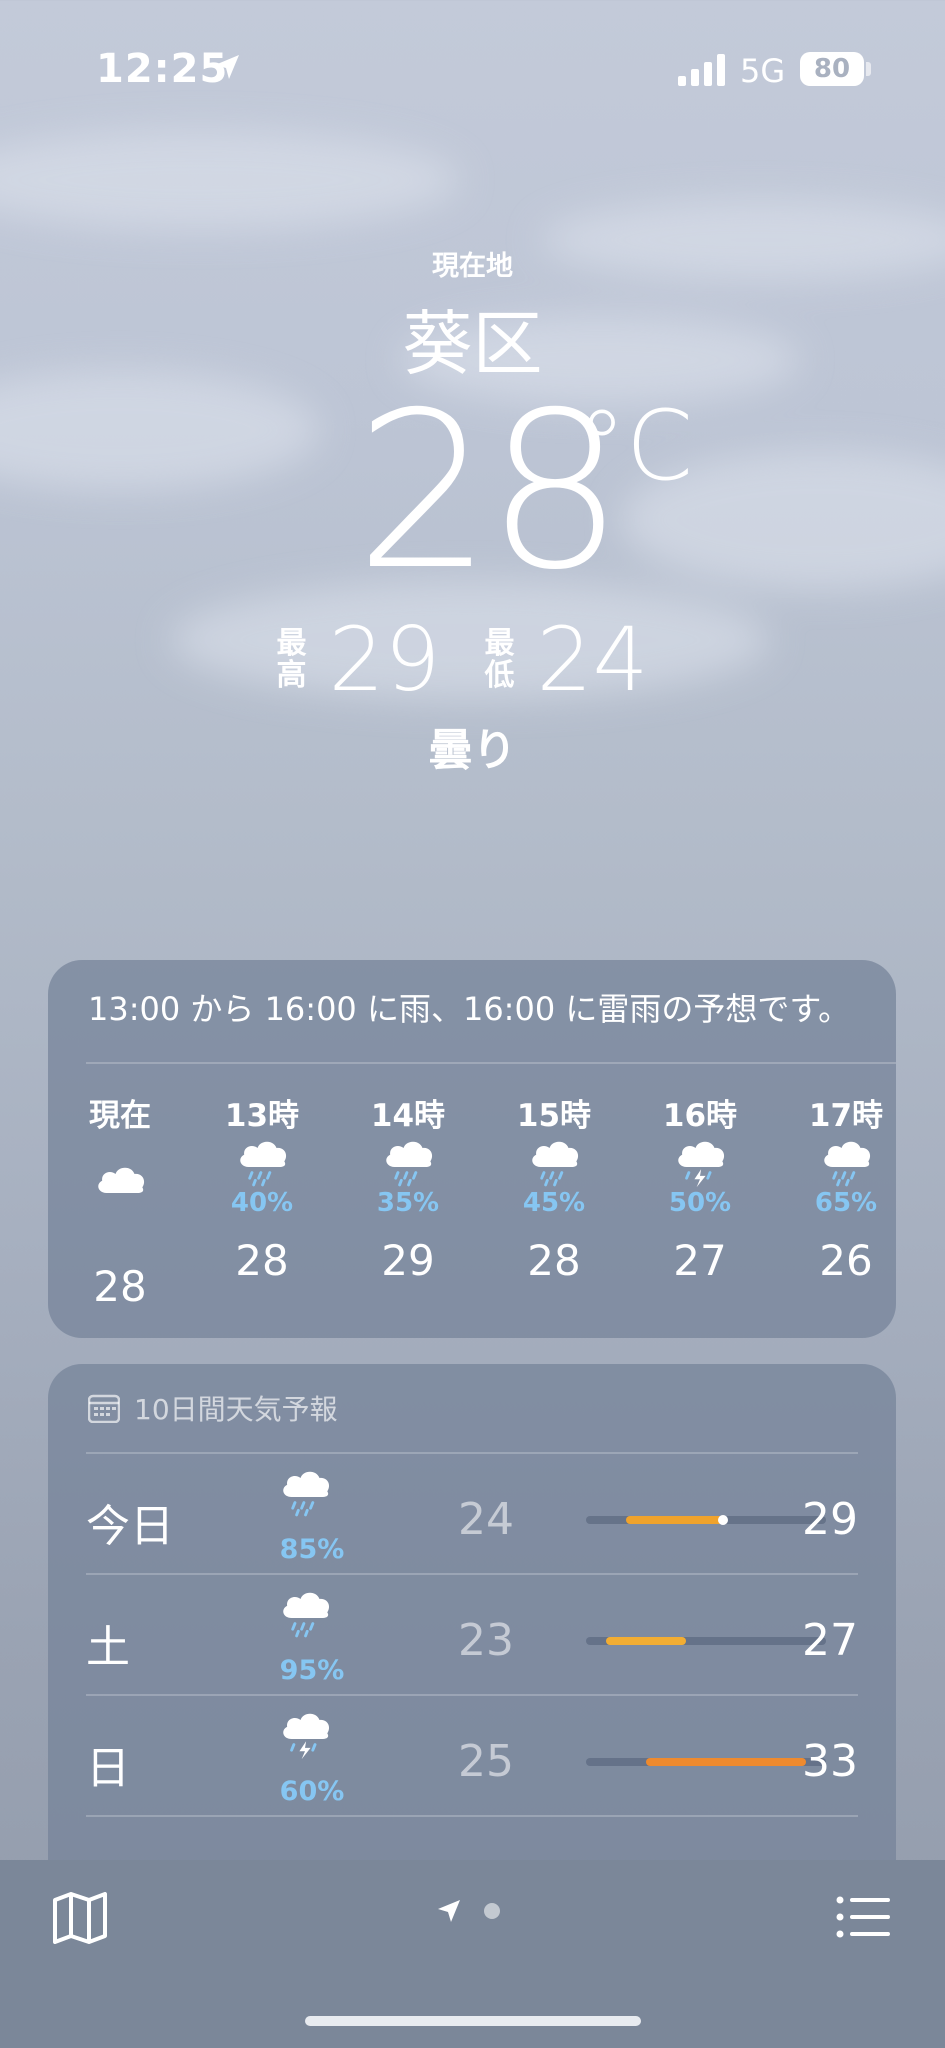 The height and width of the screenshot is (2048, 945). Describe the element at coordinates (108, 1768) in the screenshot. I see `day-name: 日` at that location.